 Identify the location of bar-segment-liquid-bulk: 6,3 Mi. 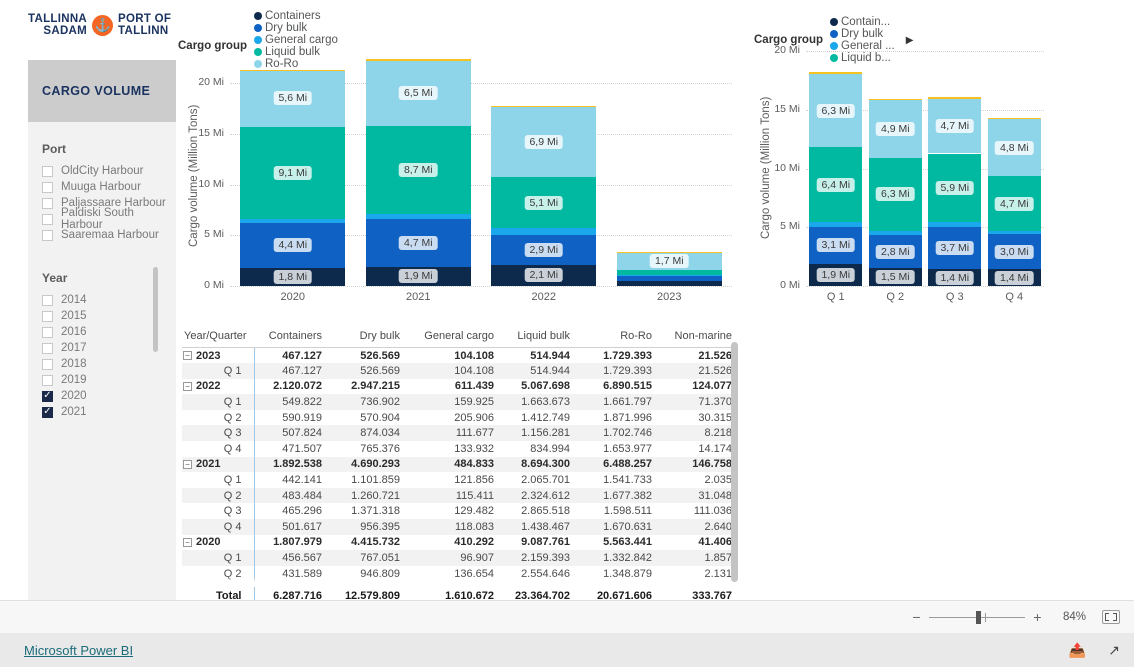
(895, 194).